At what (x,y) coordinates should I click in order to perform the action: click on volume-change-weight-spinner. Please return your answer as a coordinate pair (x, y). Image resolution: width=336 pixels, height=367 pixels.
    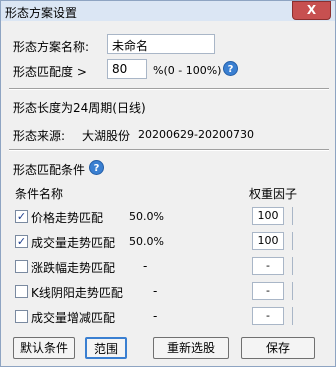
    Looking at the image, I should click on (288, 316).